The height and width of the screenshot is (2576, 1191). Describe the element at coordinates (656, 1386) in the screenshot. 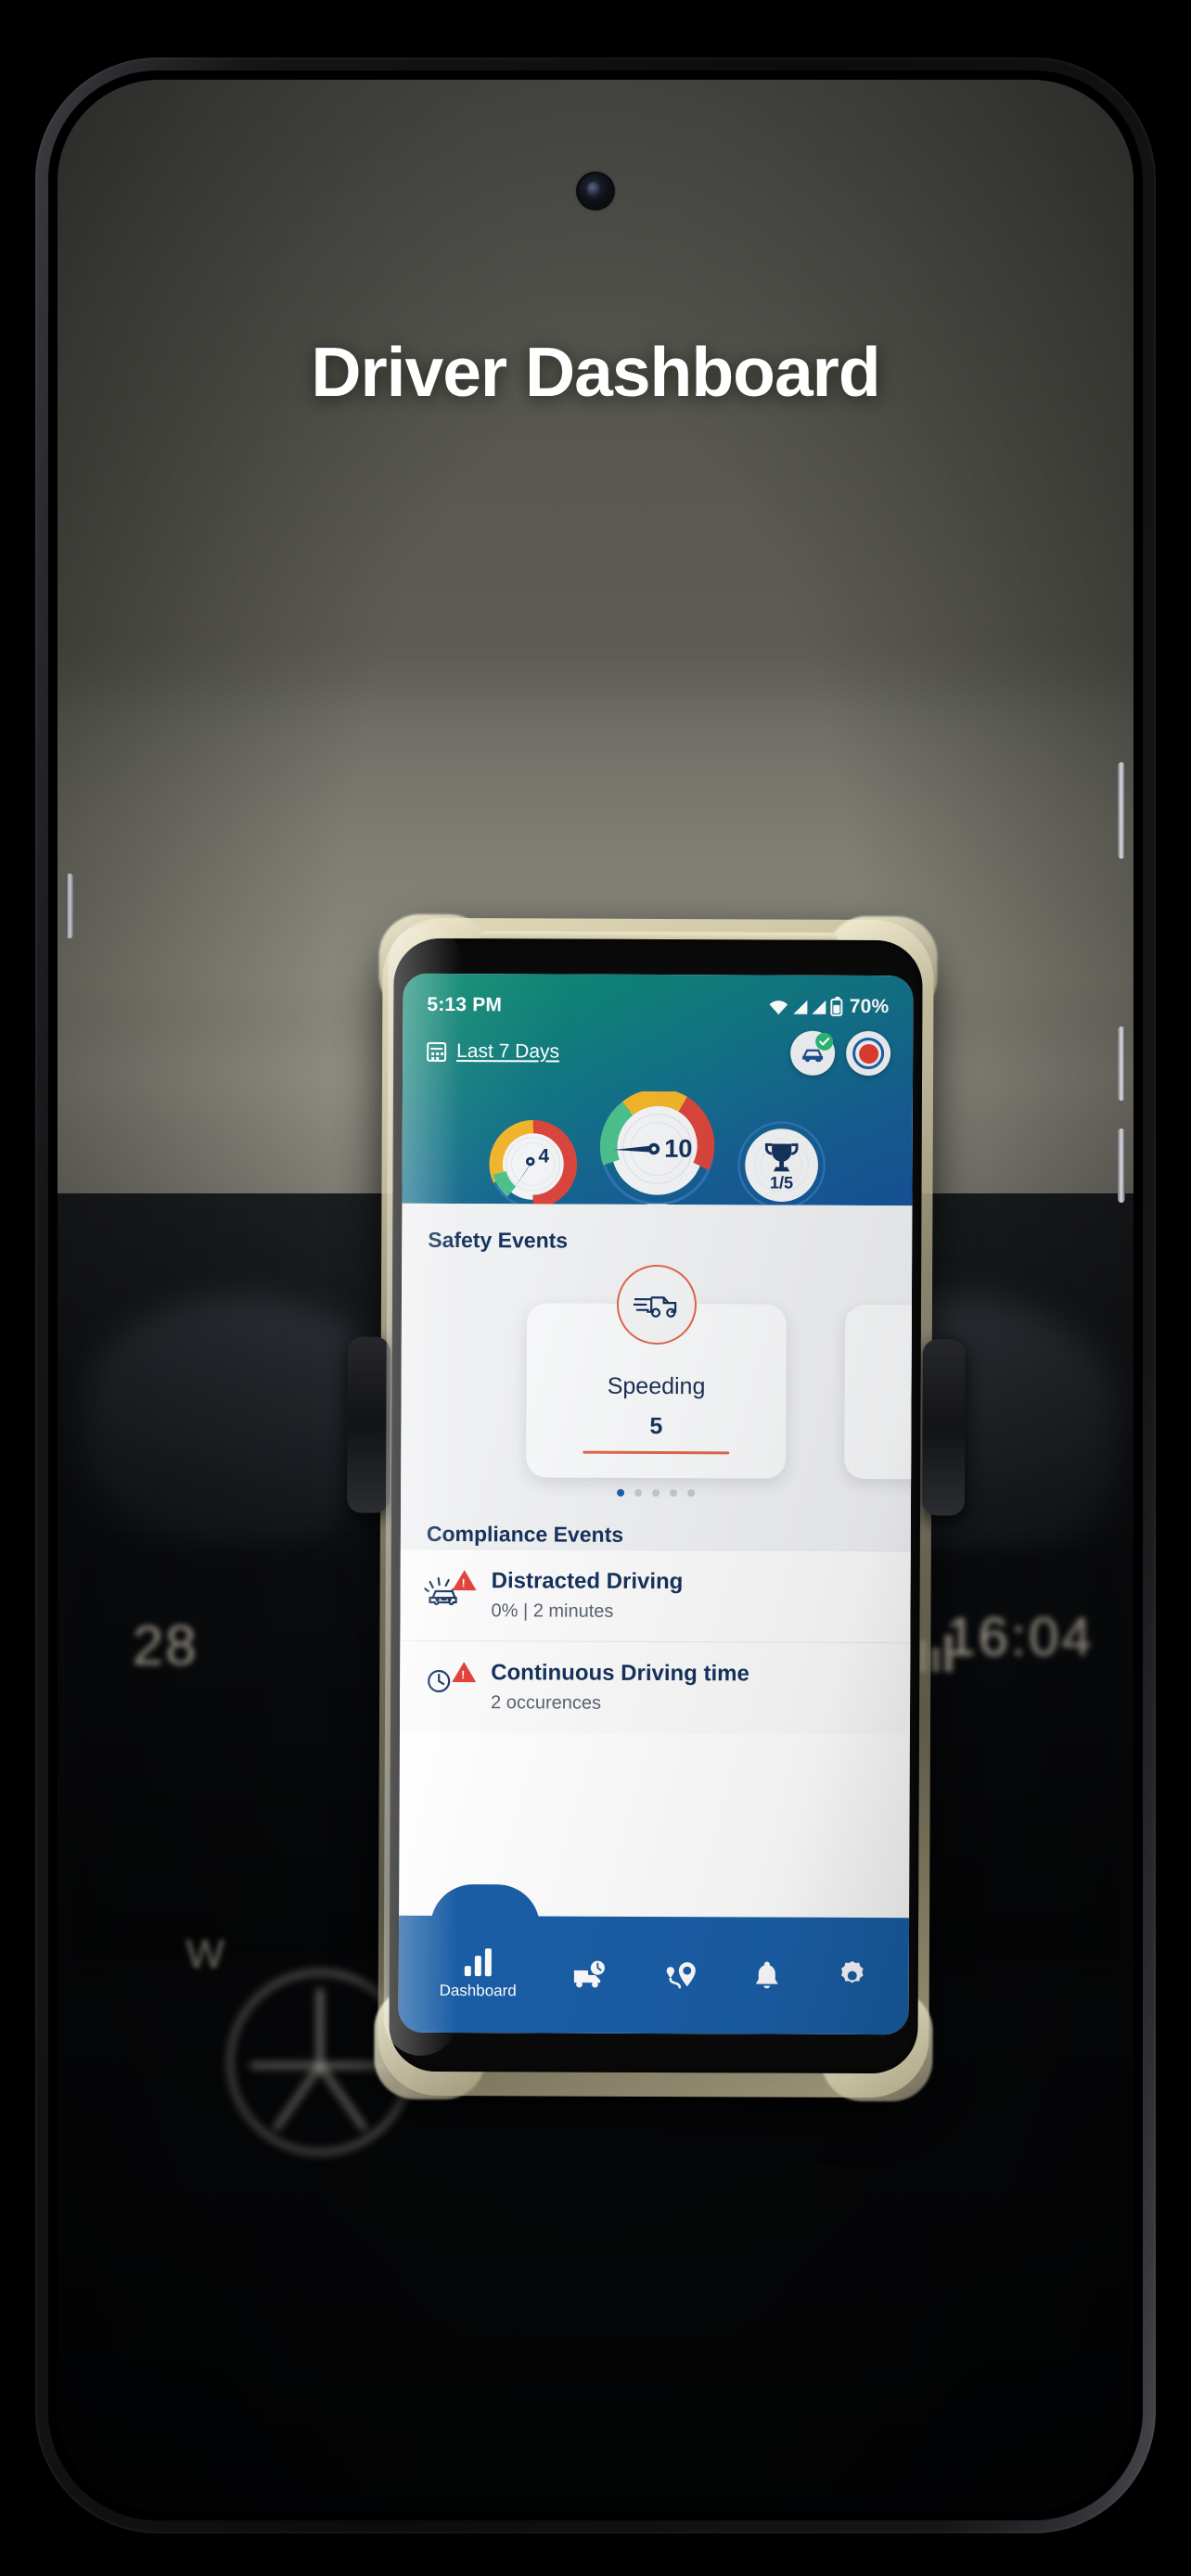

I see `safety-card-title: Speeding` at that location.